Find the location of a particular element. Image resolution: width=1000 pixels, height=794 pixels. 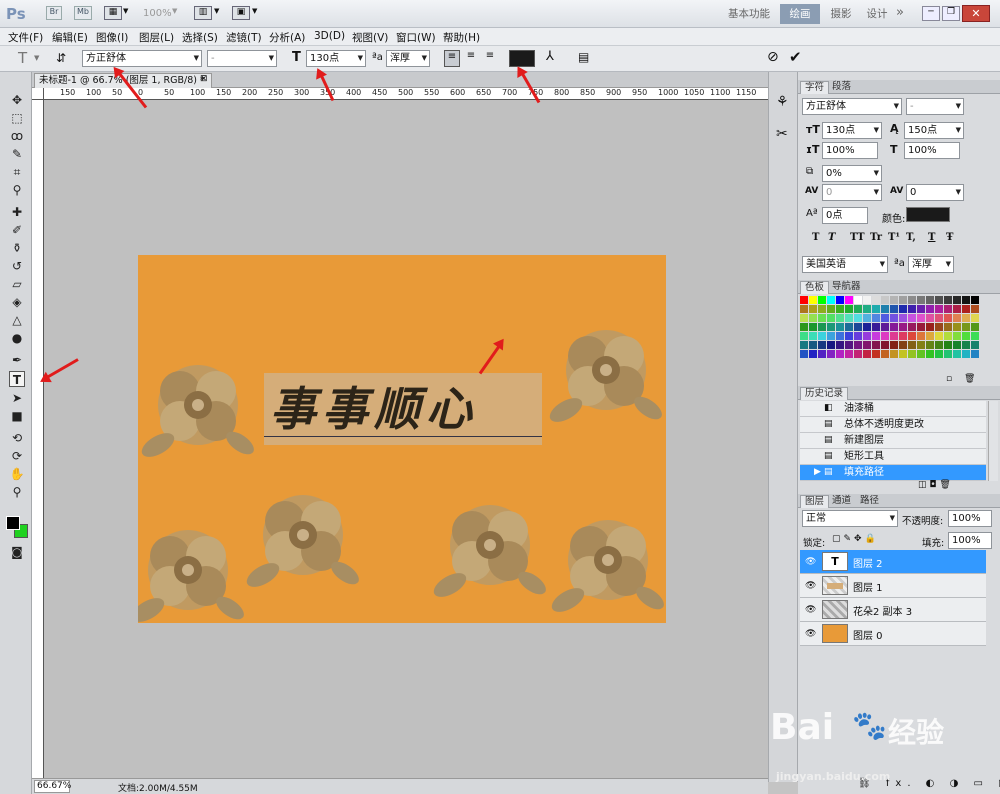

layer-row: 👁 花朵2 副本 3 is located at coordinates (893, 610).